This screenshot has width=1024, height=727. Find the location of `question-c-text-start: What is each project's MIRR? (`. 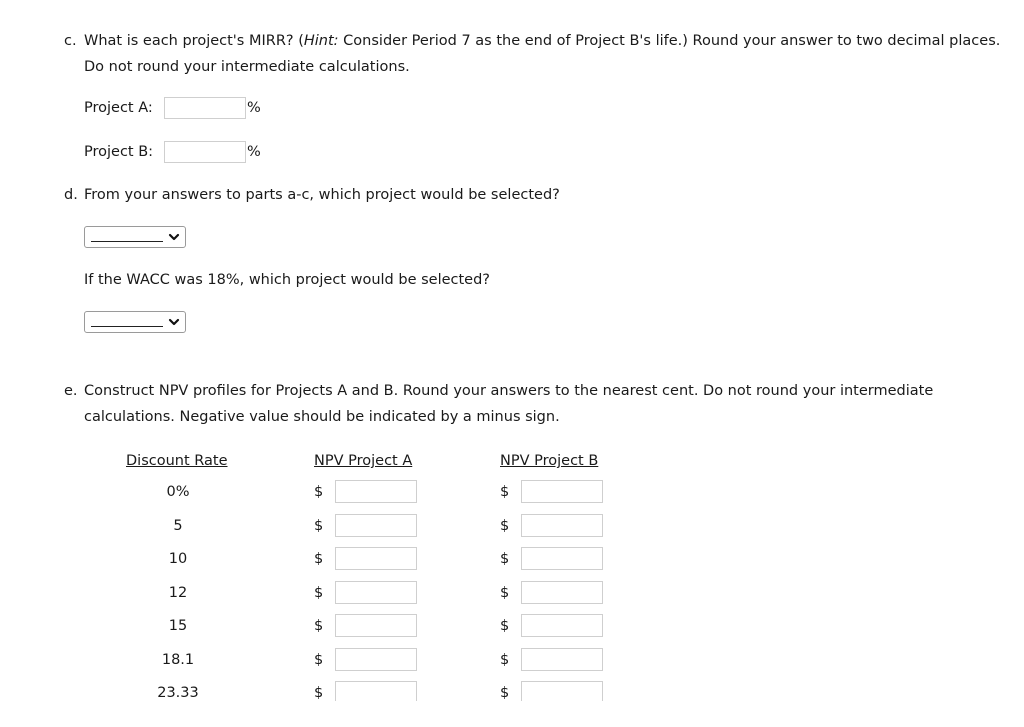

question-c-text-start: What is each project's MIRR? ( is located at coordinates (194, 41).